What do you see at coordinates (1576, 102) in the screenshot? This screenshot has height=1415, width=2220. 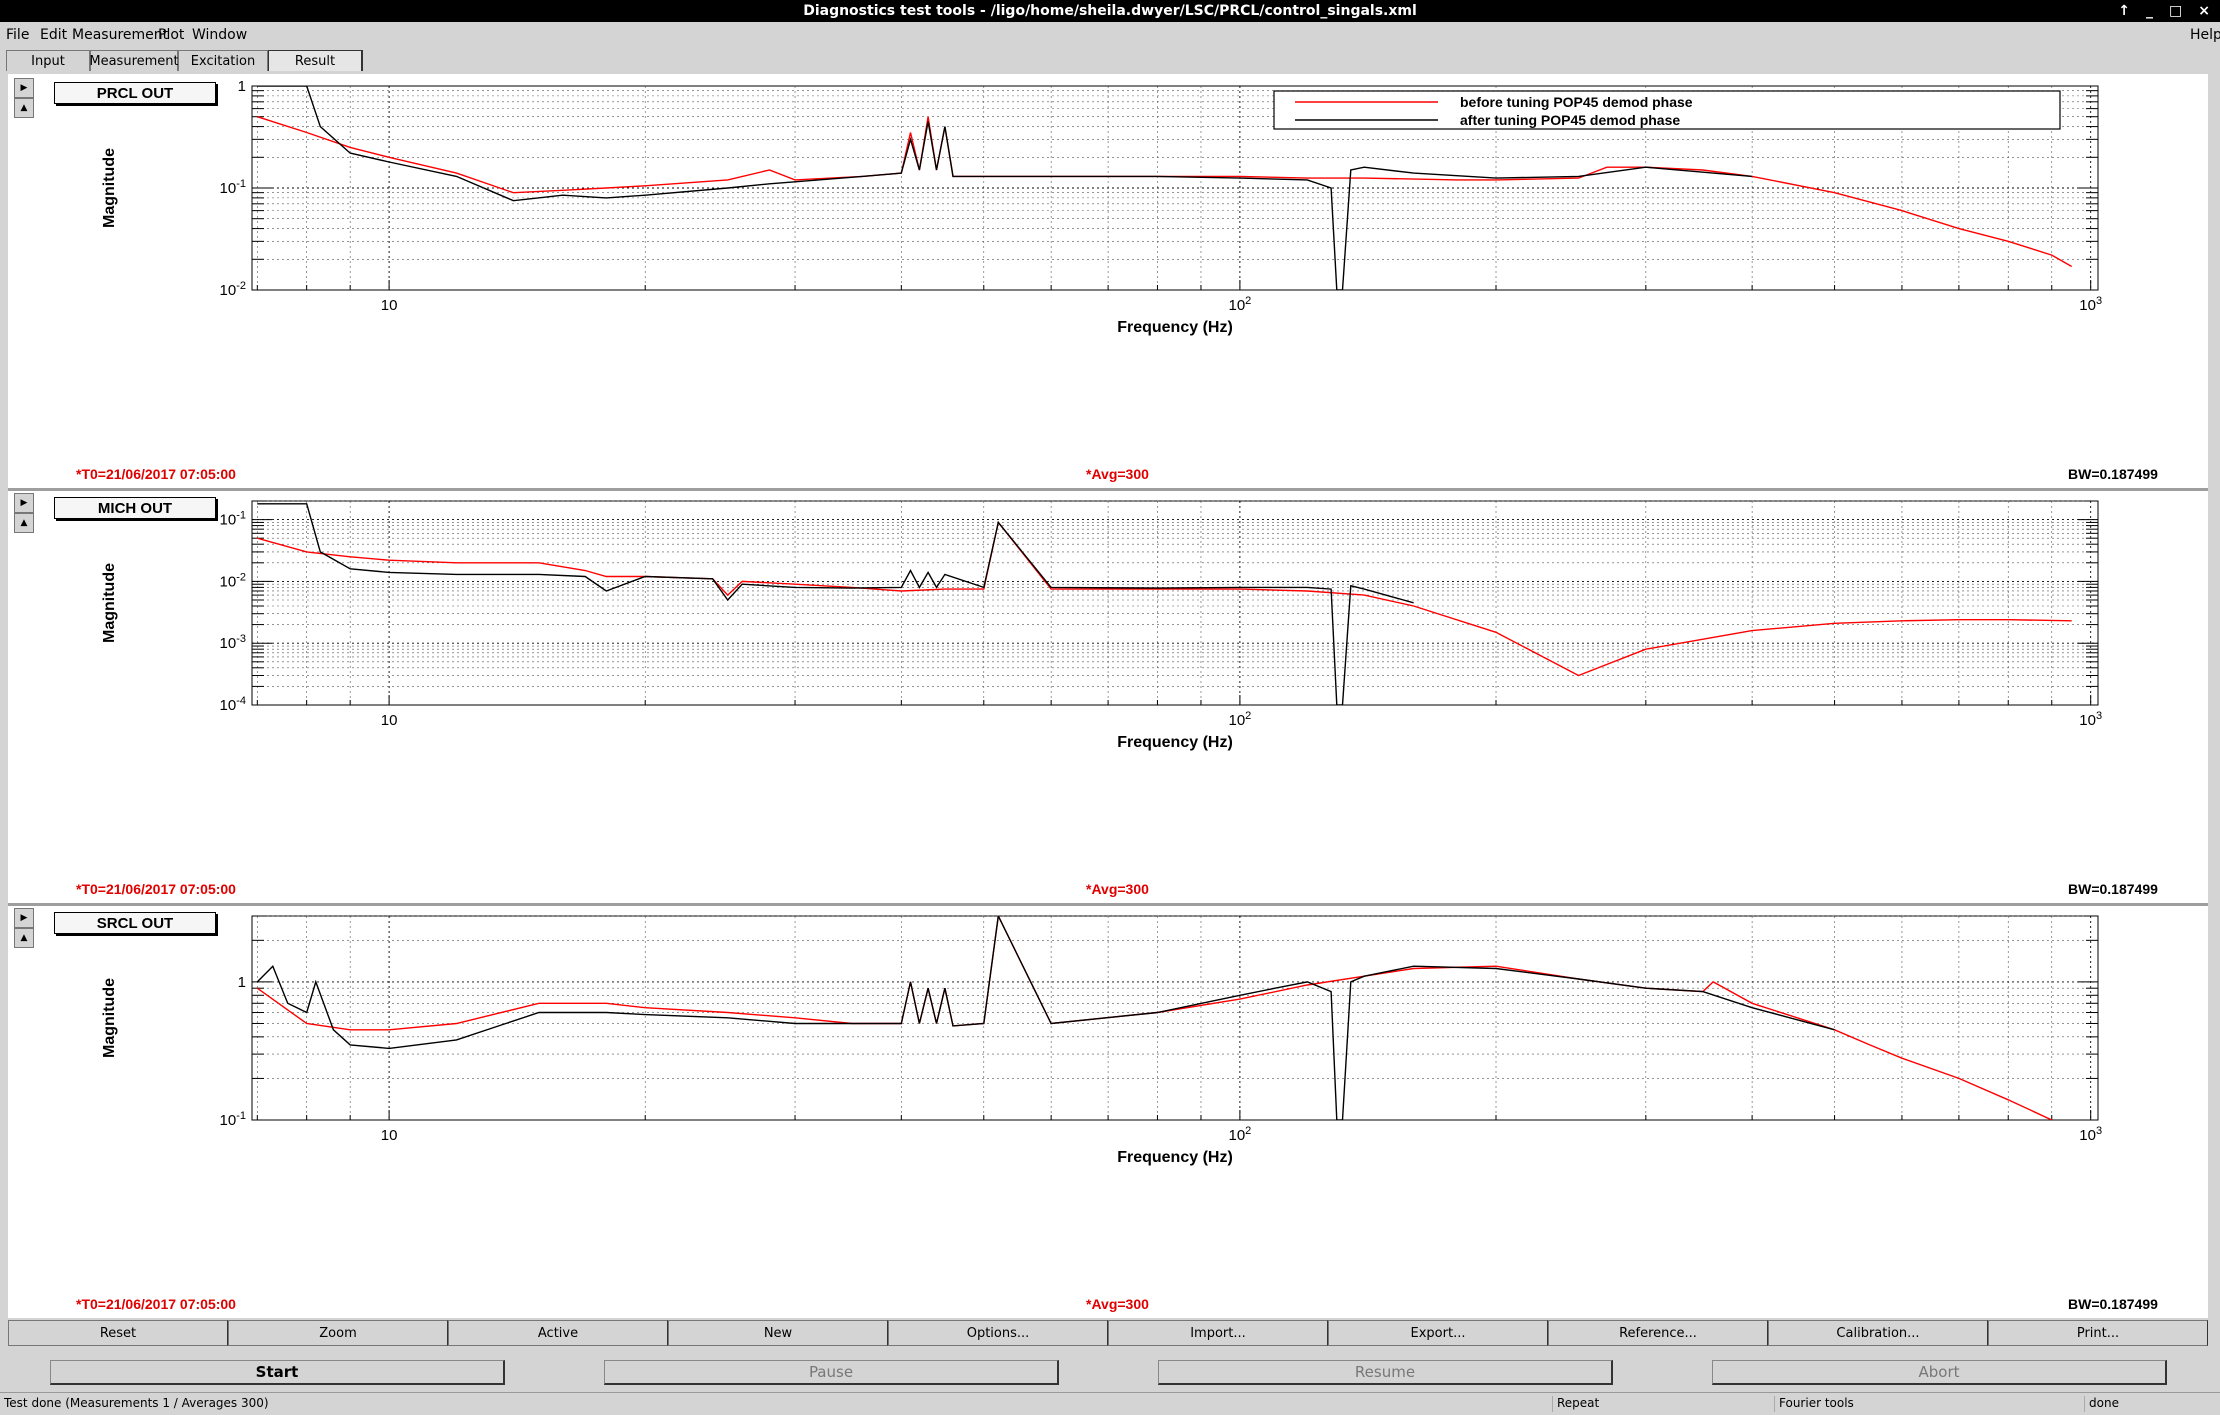 I see `legend-before-label: before tuning POP45 demod phase` at bounding box center [1576, 102].